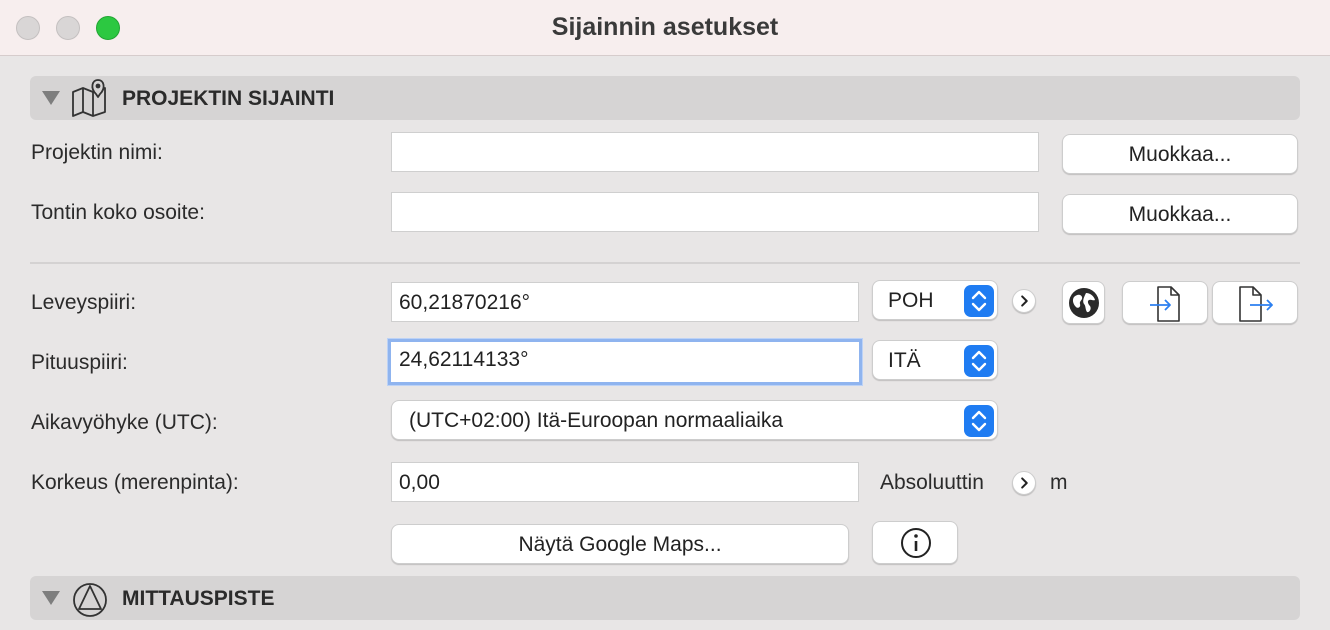 The width and height of the screenshot is (1330, 630). I want to click on section-header-project-location: PROJEKTIN SIJAINTI, so click(665, 98).